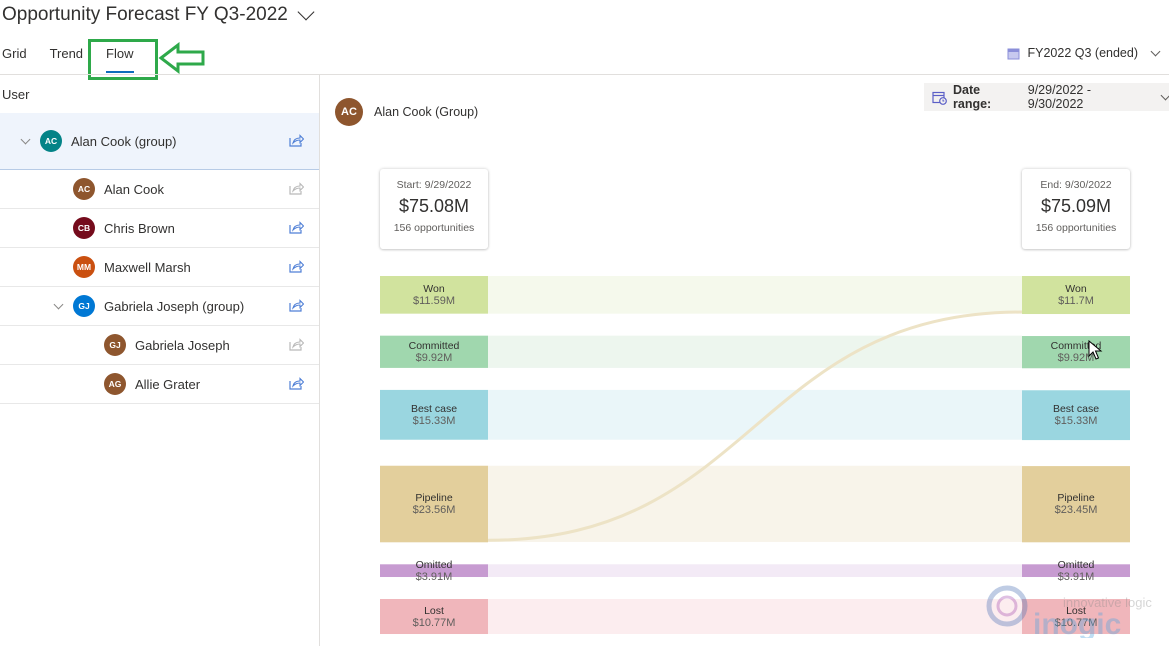  I want to click on flow-band-committed, so click(755, 351).